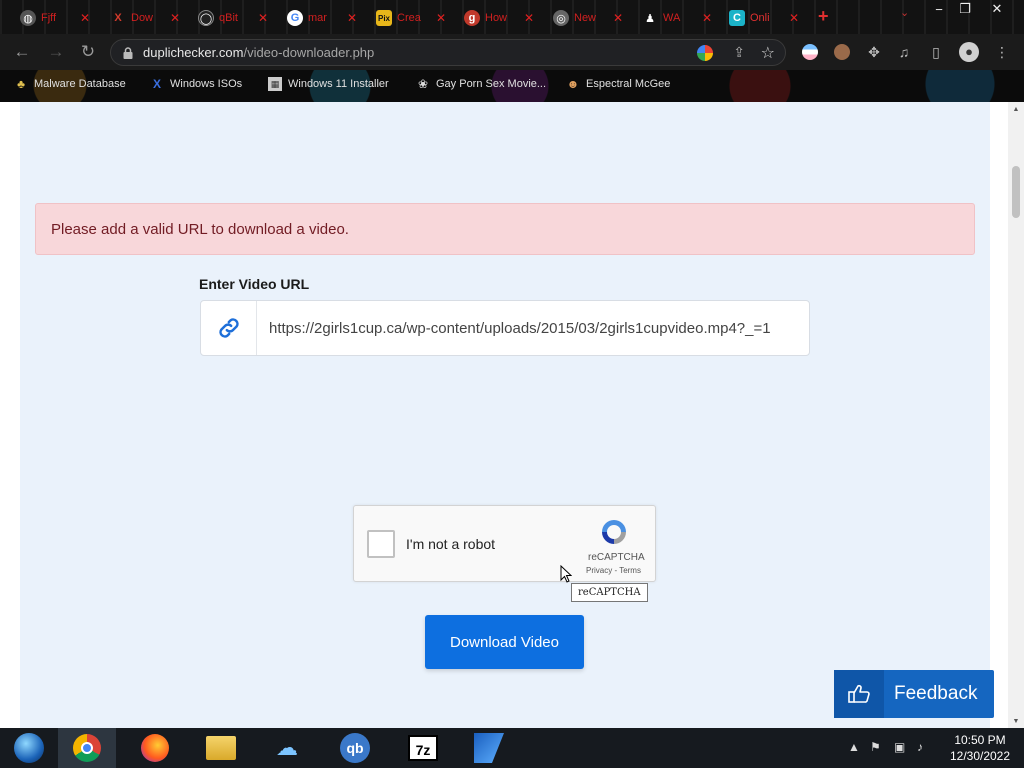 The height and width of the screenshot is (768, 1024). I want to click on tab-2: X Dow ✕, so click(145, 18).